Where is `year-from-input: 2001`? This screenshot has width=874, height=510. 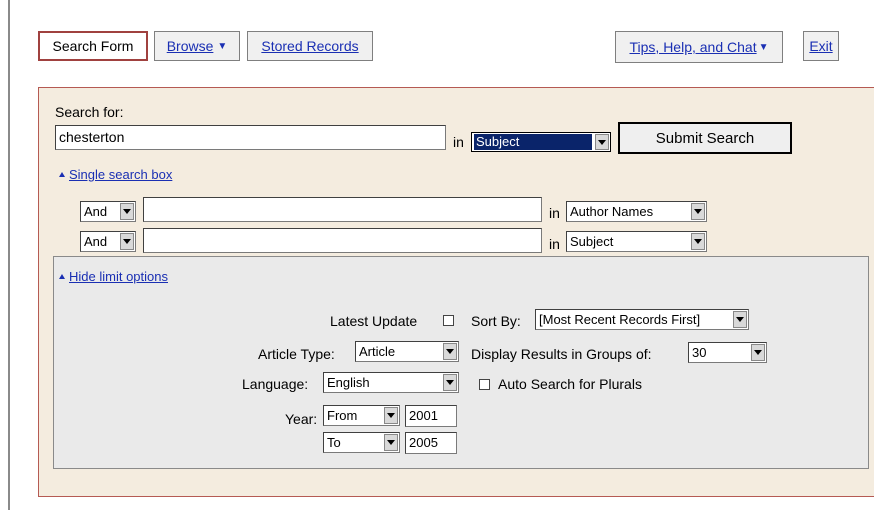
year-from-input: 2001 is located at coordinates (431, 416).